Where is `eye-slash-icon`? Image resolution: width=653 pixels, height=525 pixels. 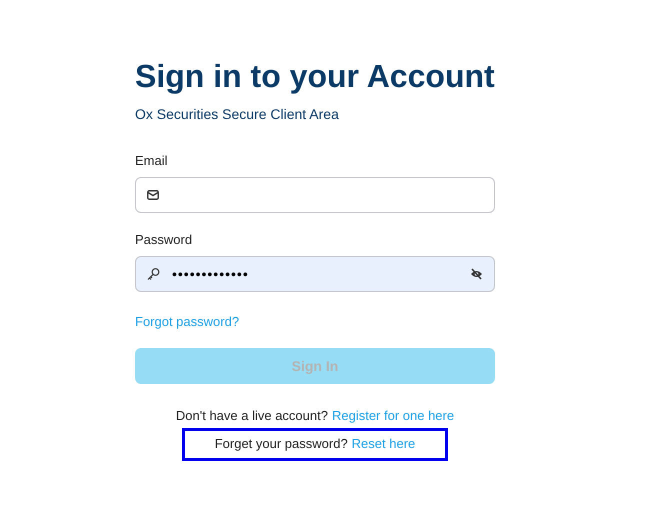
eye-slash-icon is located at coordinates (476, 274).